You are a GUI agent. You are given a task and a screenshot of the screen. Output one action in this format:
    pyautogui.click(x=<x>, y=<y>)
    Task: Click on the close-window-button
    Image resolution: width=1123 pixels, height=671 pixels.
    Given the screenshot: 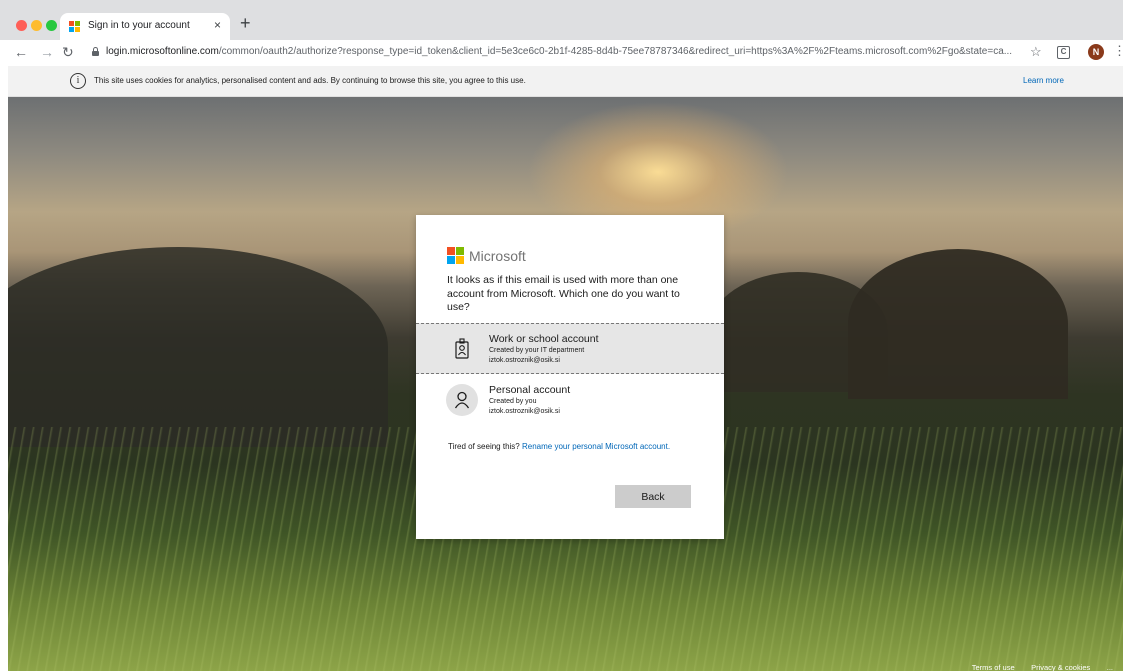 What is the action you would take?
    pyautogui.click(x=21, y=25)
    